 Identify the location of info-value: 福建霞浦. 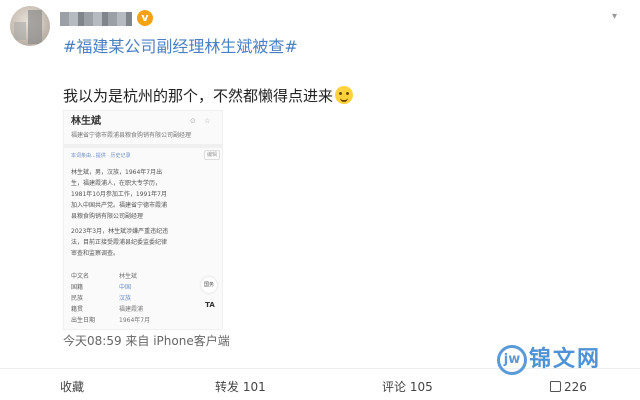
(131, 309).